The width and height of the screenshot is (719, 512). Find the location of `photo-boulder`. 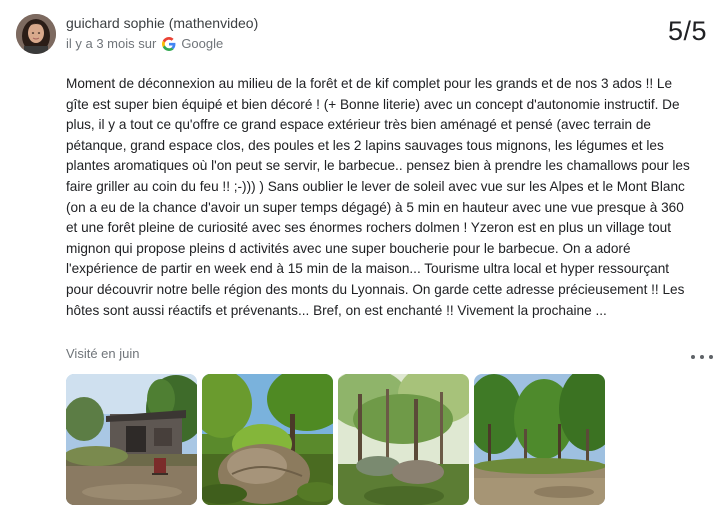

photo-boulder is located at coordinates (267, 439).